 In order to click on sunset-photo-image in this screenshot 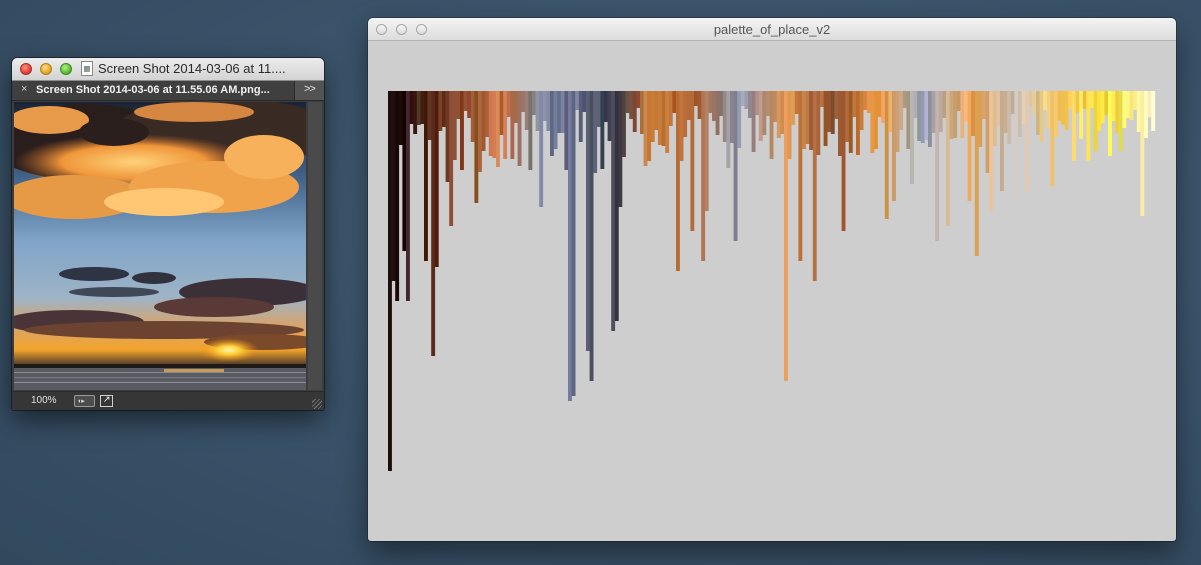, I will do `click(160, 246)`.